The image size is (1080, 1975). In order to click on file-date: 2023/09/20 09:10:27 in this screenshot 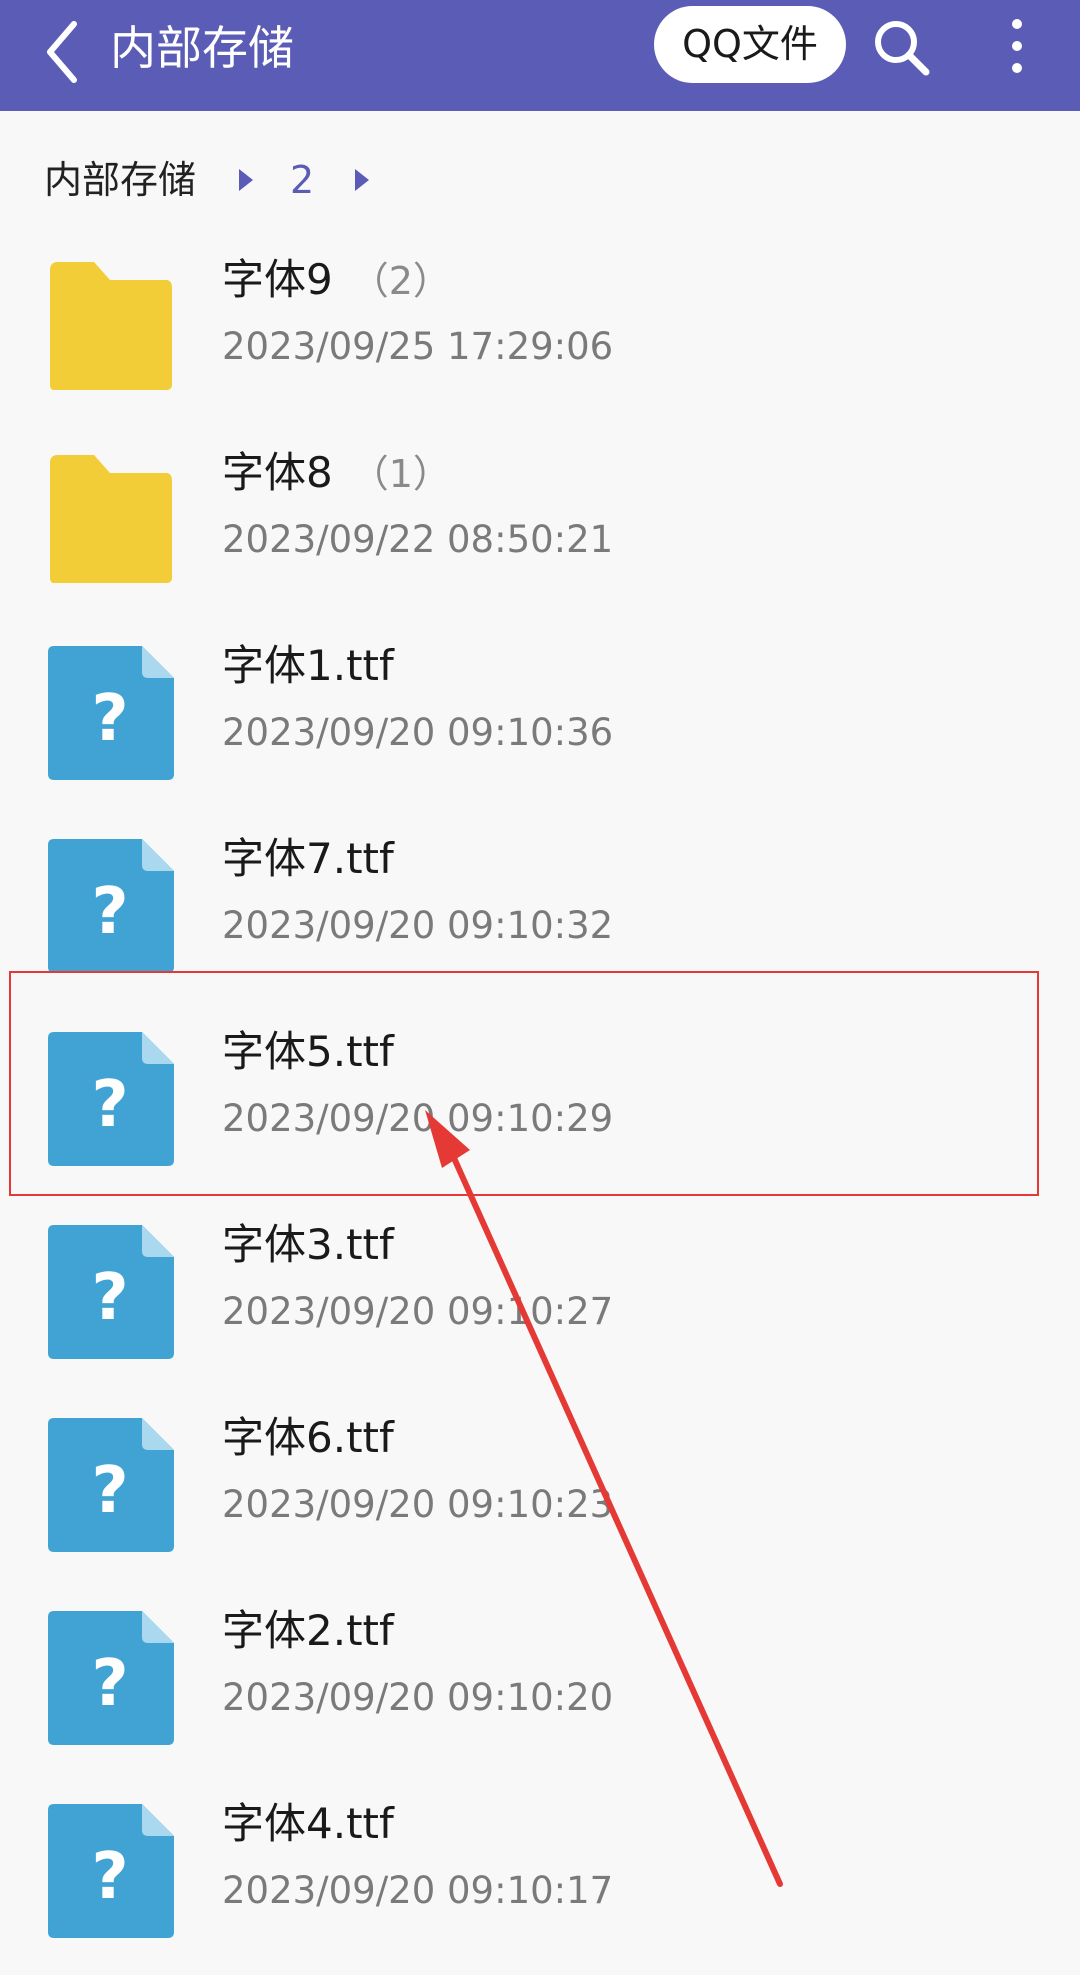, I will do `click(418, 1311)`.